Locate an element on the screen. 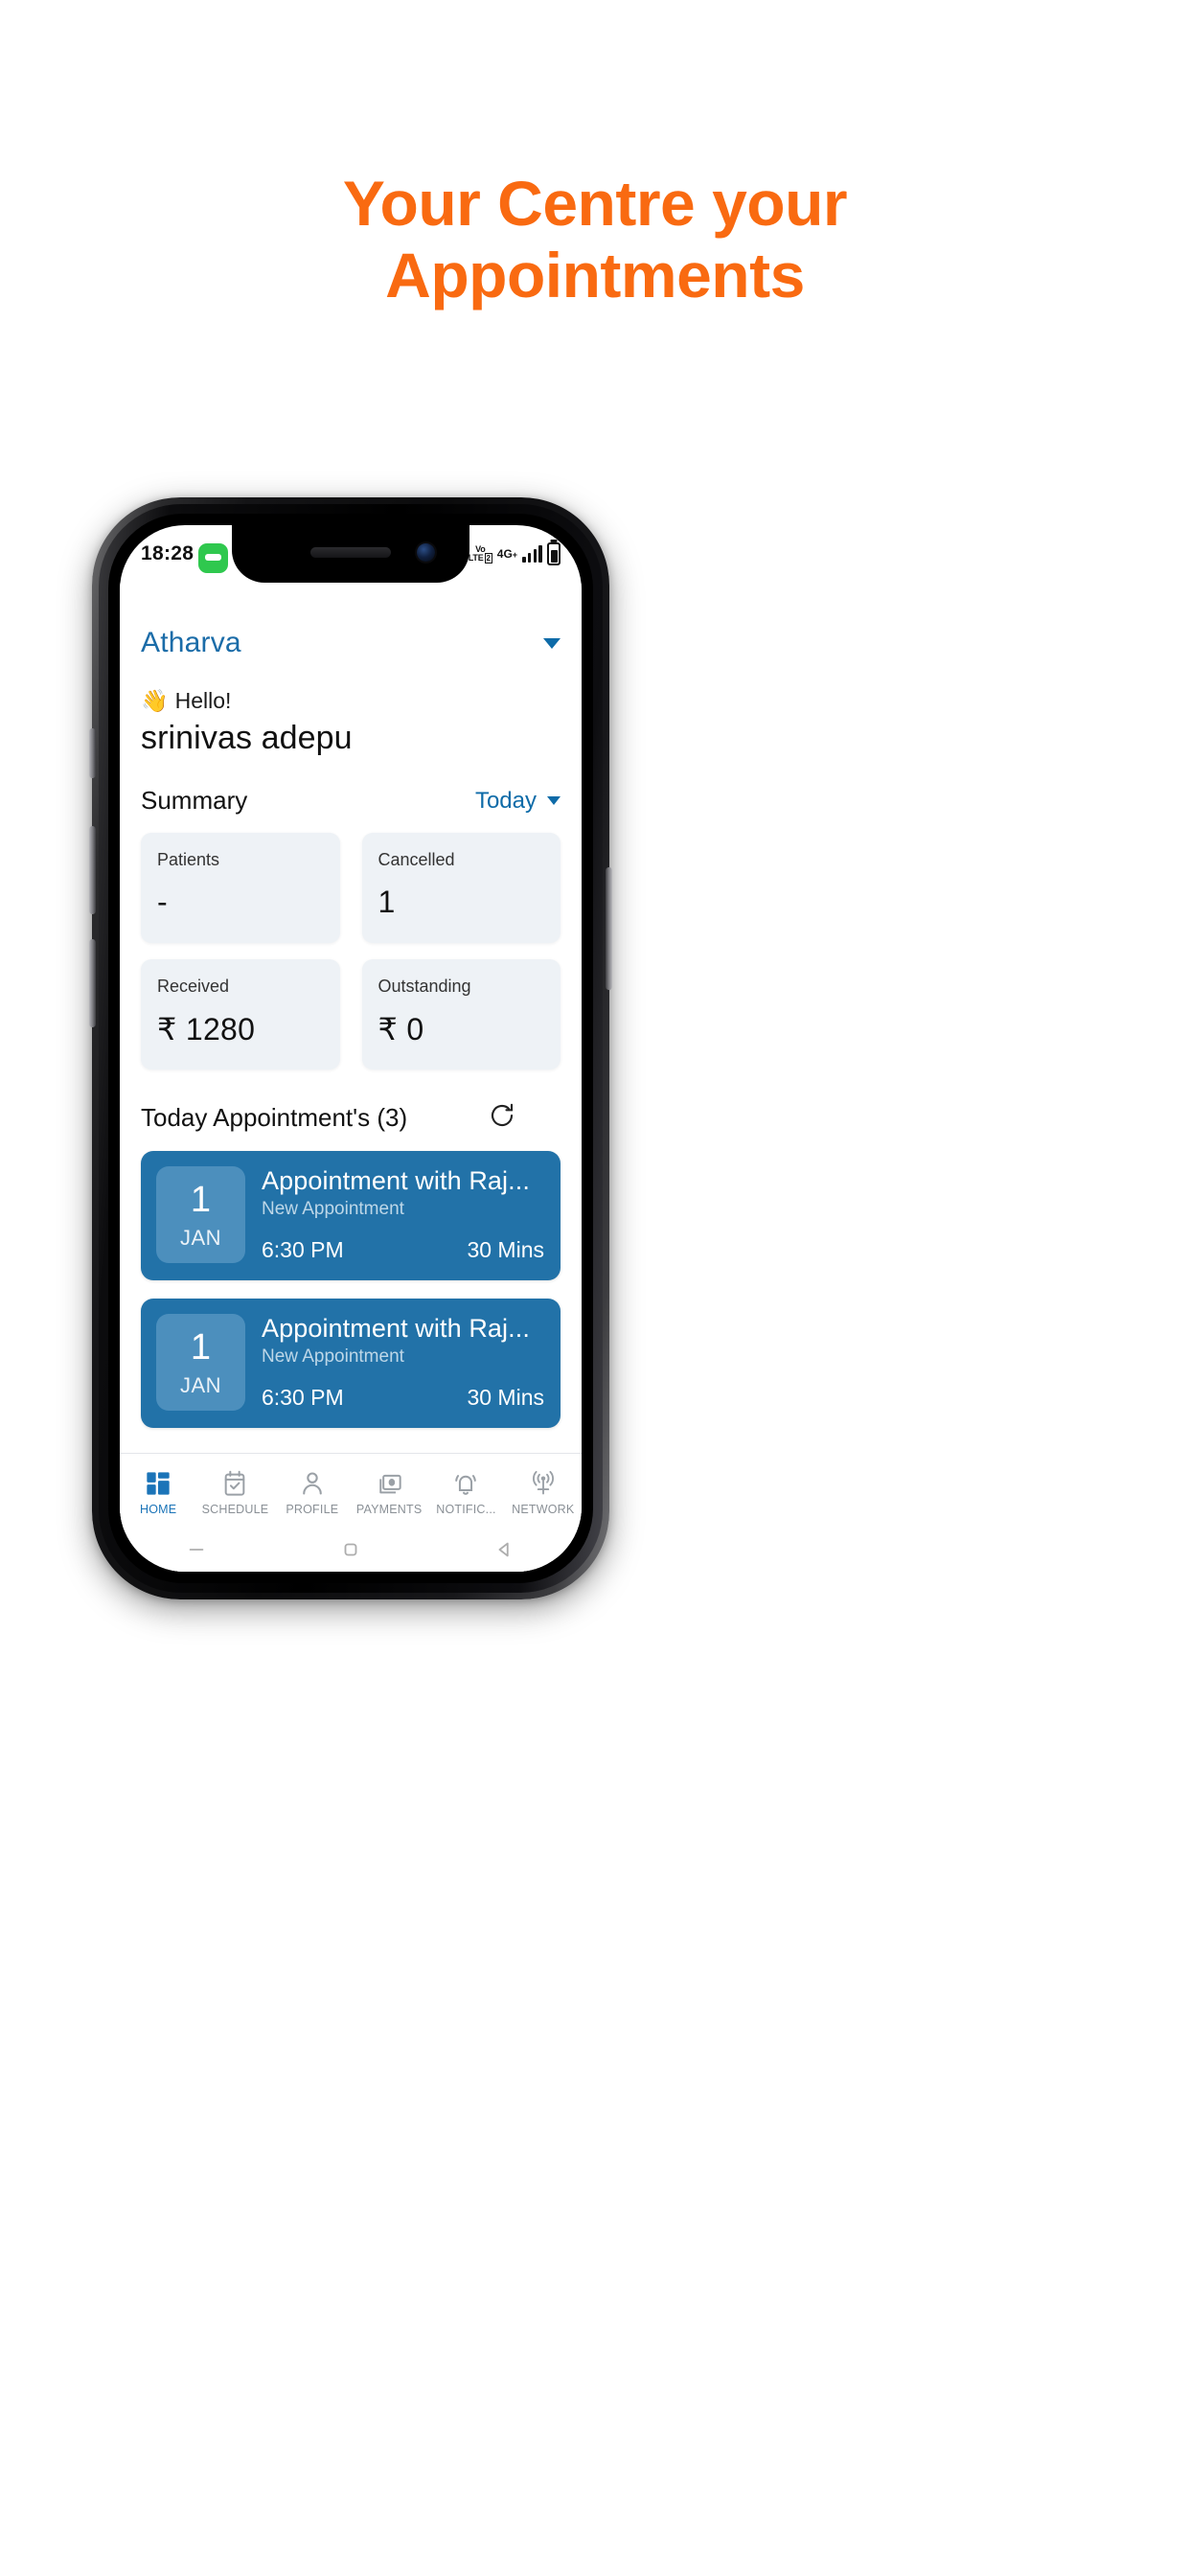 The image size is (1190, 2576). back-triangle-icon is located at coordinates (505, 1552).